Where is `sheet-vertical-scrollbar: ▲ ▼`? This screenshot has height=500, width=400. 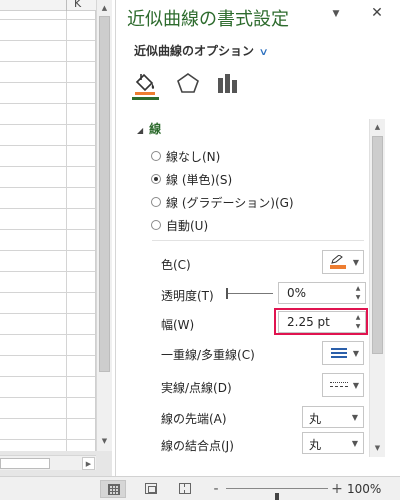
sheet-vertical-scrollbar: ▲ ▼ is located at coordinates (104, 225).